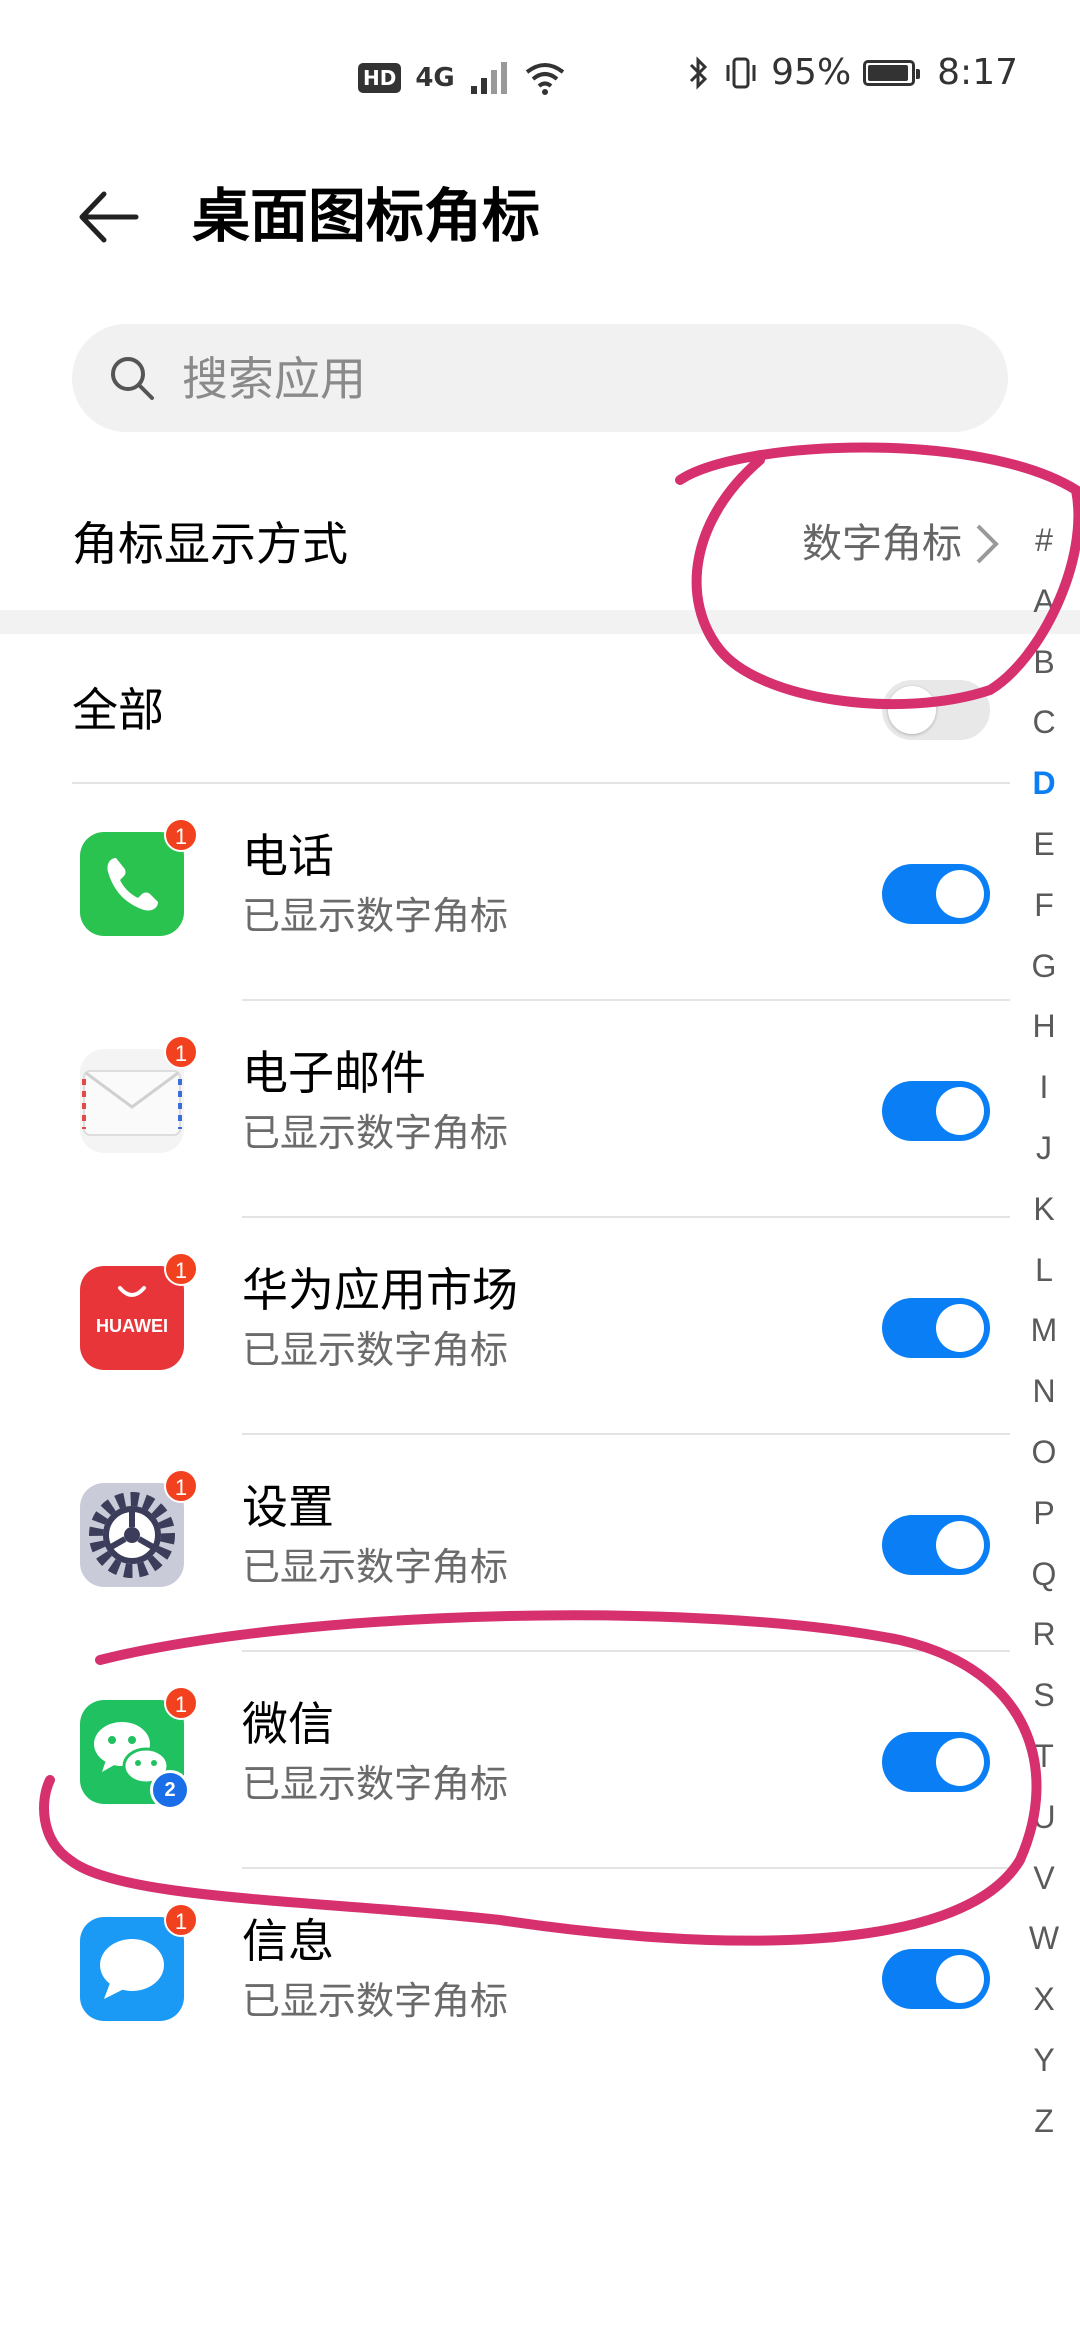 This screenshot has width=1080, height=2340. I want to click on index-letter-n: N, so click(1044, 1391).